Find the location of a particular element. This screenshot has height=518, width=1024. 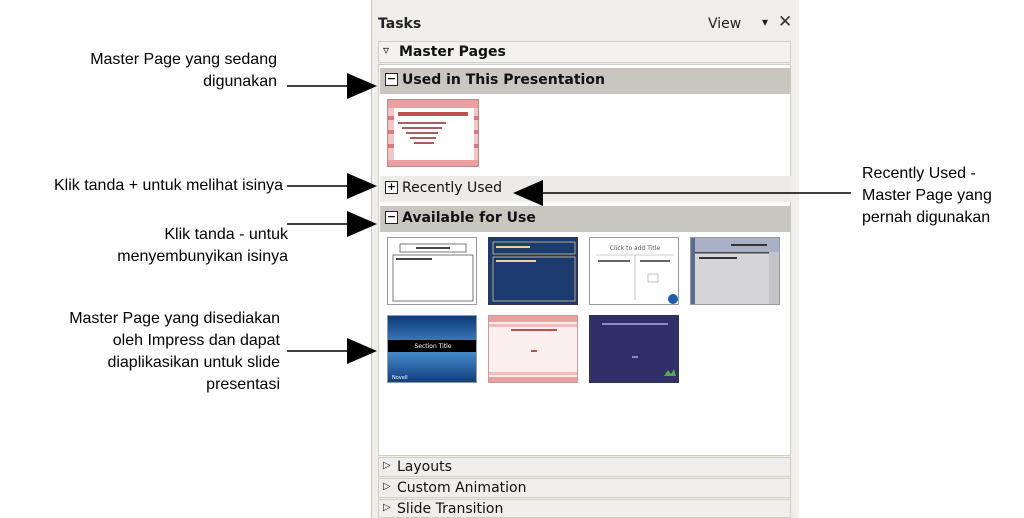

recent-note-line1: Recently Used - is located at coordinates (919, 173).